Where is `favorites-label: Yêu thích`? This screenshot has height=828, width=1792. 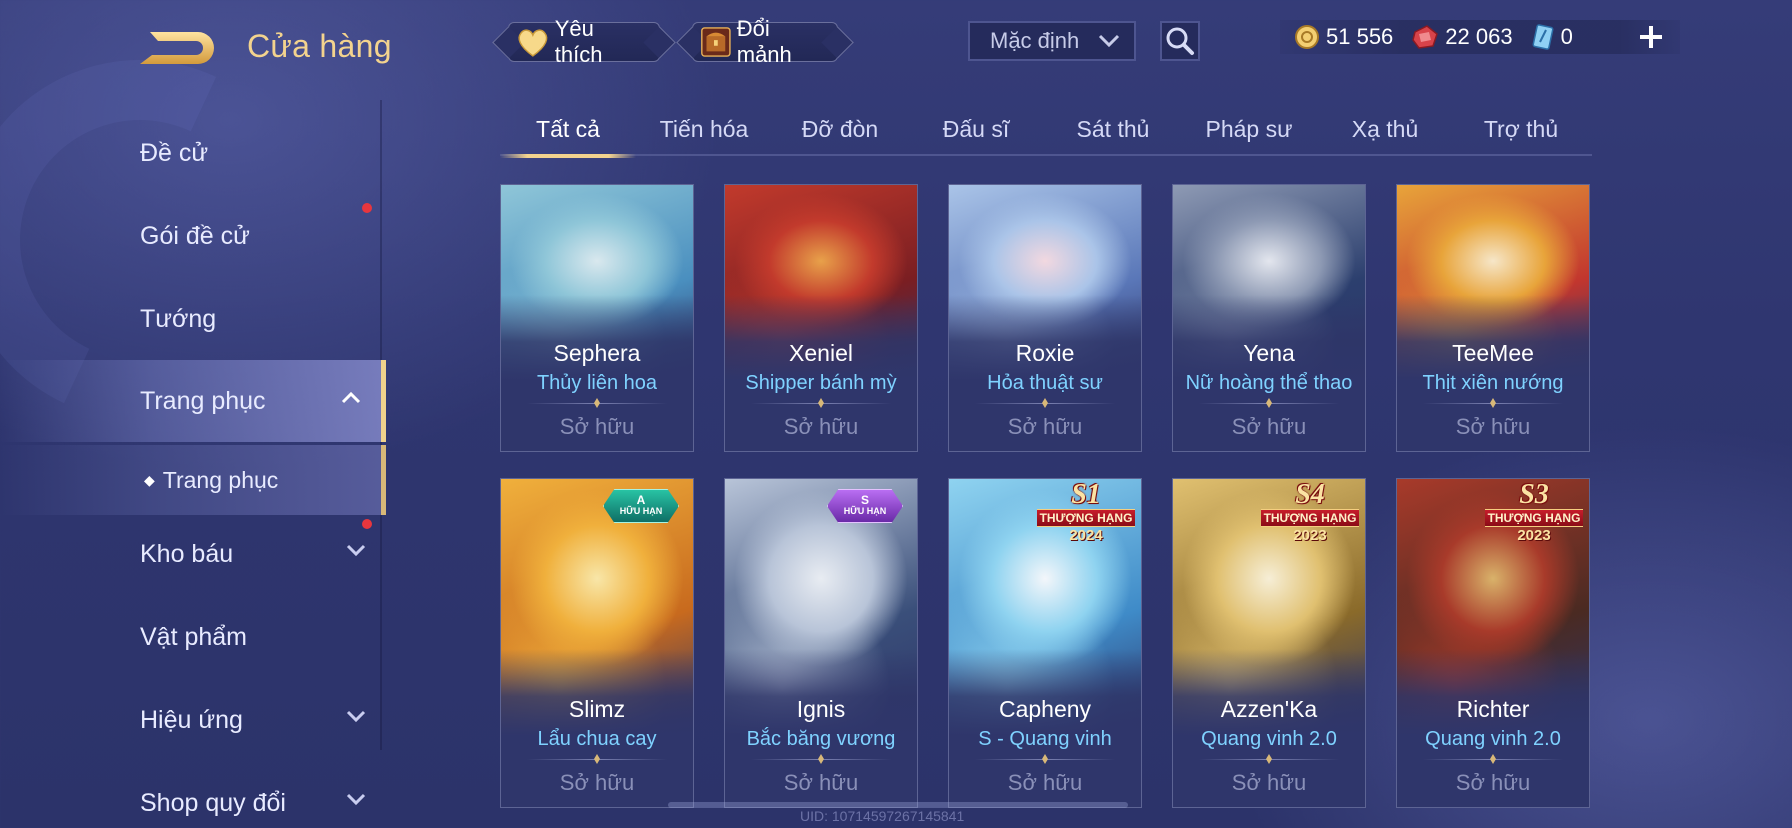
favorites-label: Yêu thích is located at coordinates (578, 41).